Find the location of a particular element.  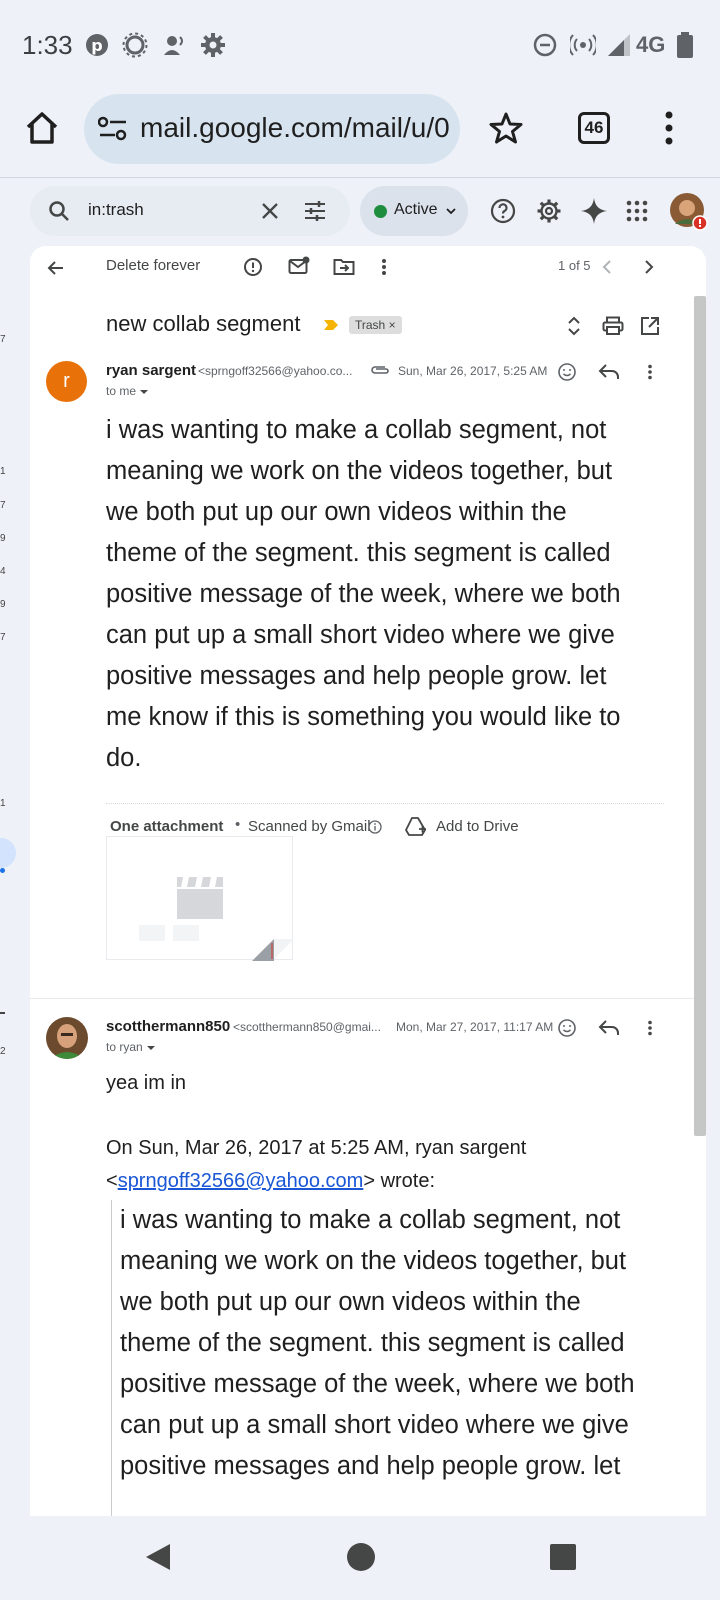

recipient-summary: to me is located at coordinates (127, 391).